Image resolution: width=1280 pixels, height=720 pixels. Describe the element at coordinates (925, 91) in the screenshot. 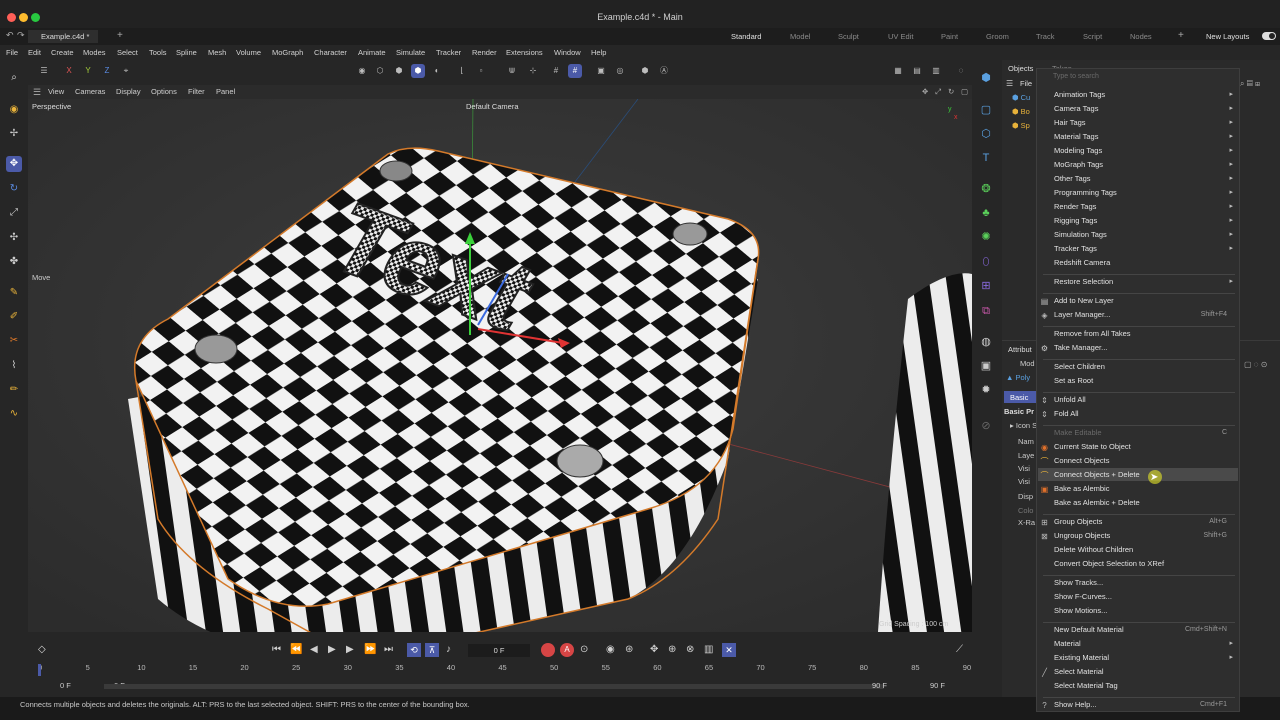

I see `pan-icon: ✥` at that location.